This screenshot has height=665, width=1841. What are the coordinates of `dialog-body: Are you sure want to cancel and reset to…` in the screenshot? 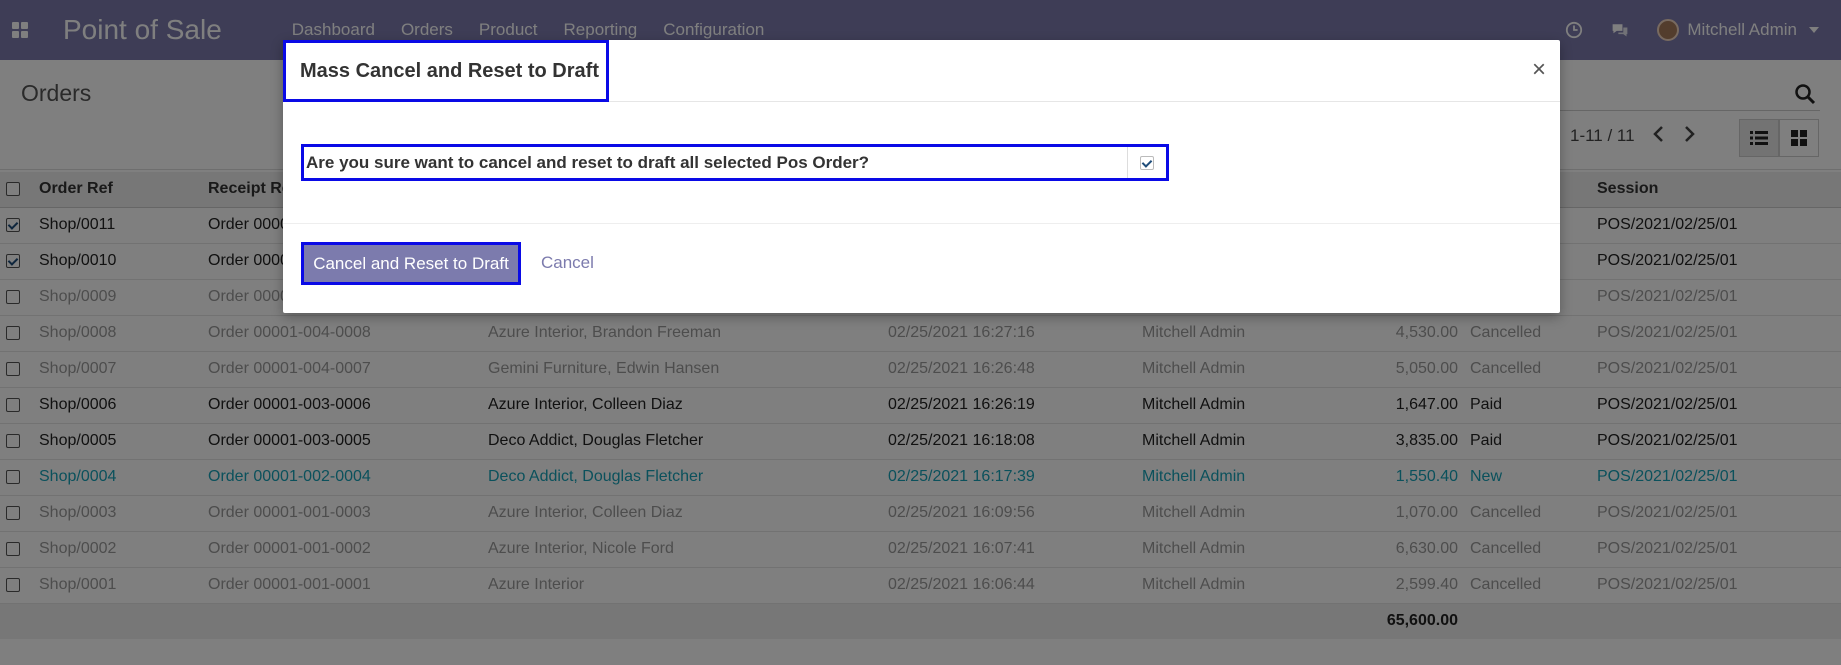 It's located at (921, 163).